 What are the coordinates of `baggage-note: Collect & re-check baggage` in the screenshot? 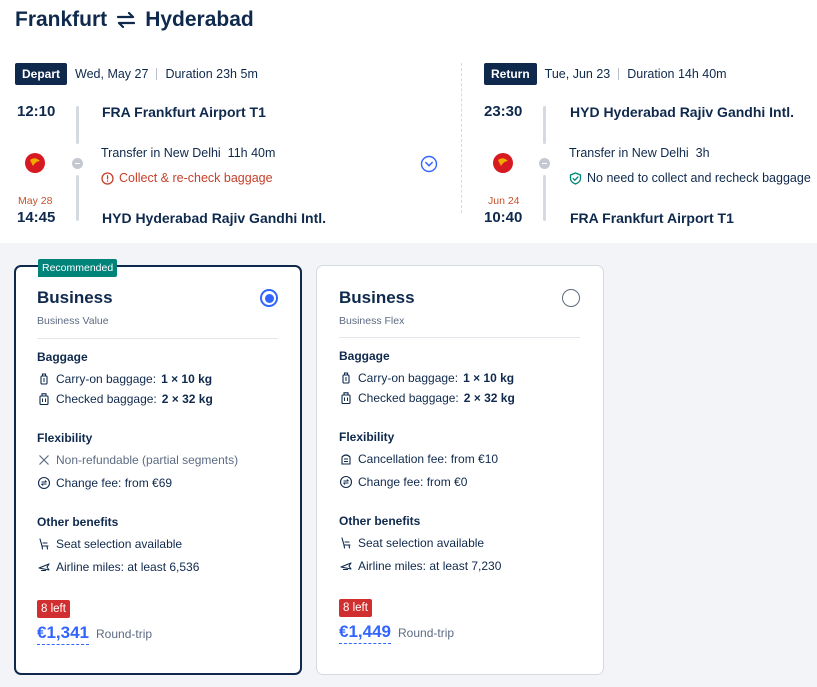 It's located at (196, 178).